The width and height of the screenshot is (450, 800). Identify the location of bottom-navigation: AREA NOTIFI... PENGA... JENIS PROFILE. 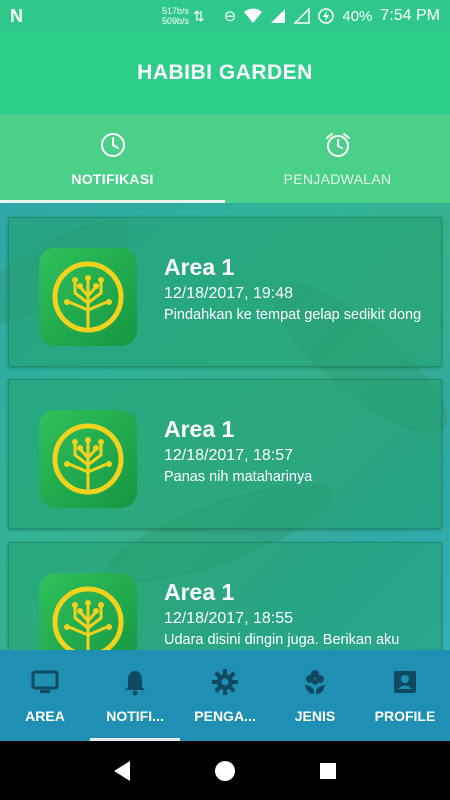
(225, 695).